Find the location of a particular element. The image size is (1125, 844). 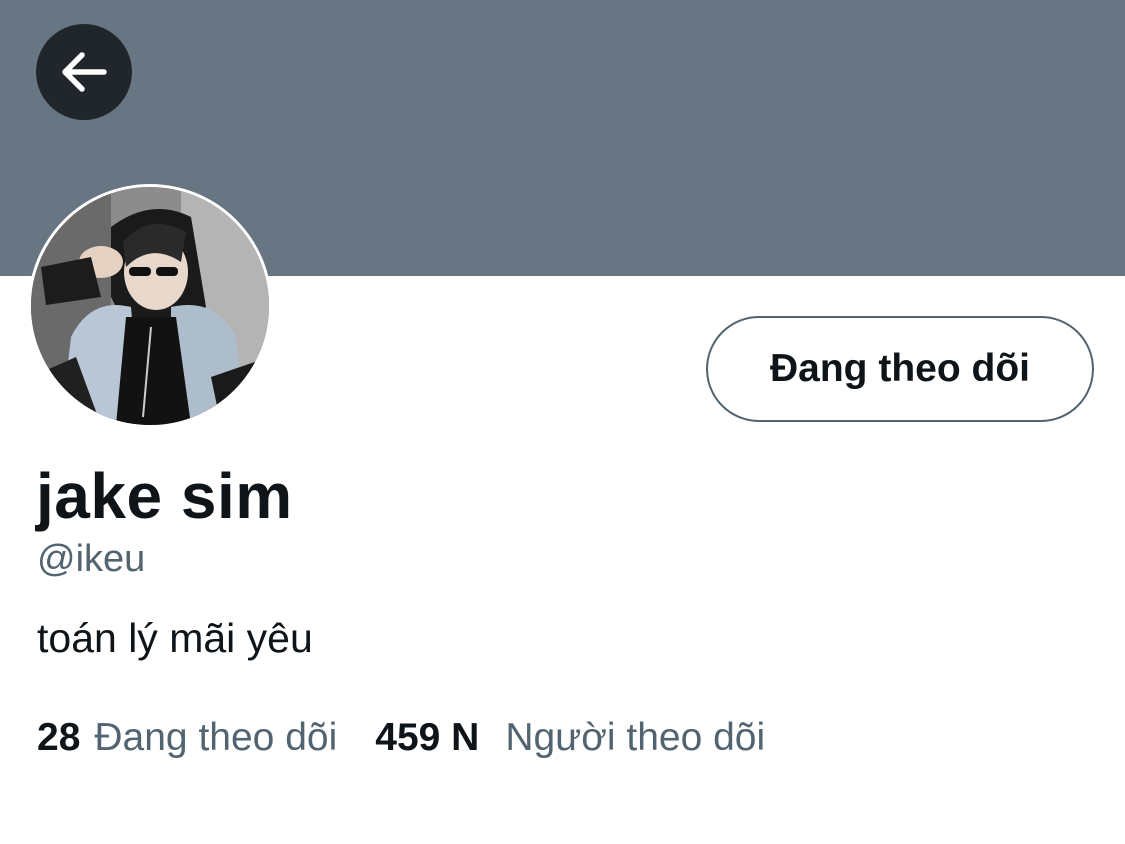

display-name: jake sim is located at coordinates (164, 496).